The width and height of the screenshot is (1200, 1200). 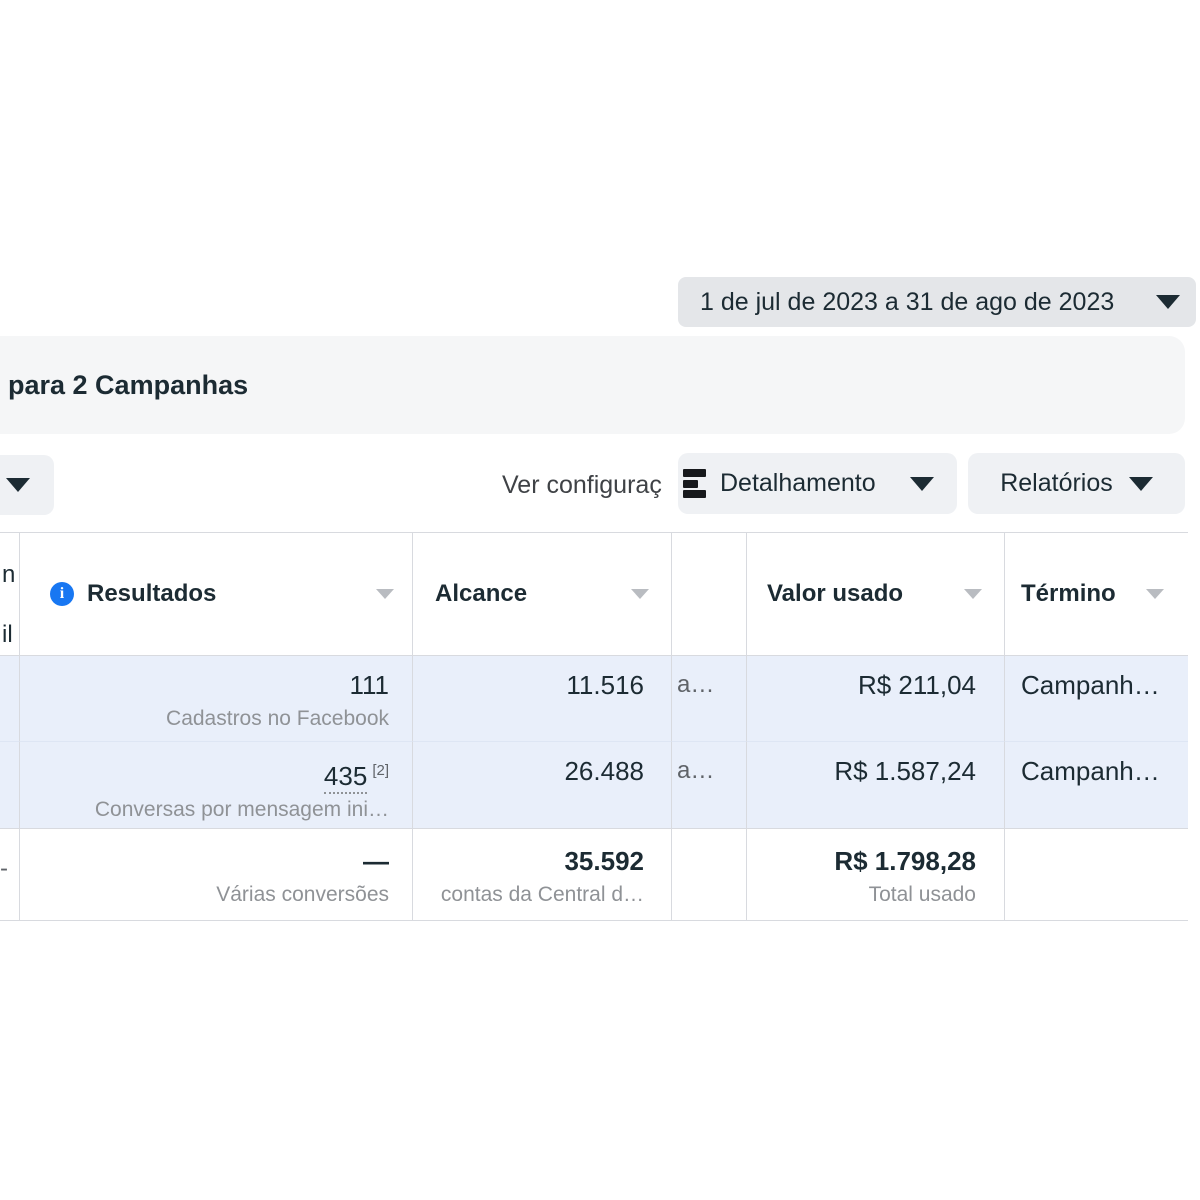 I want to click on date-range-label: 1 de jul de 2023 a 31 de ago de 2023, so click(x=907, y=301).